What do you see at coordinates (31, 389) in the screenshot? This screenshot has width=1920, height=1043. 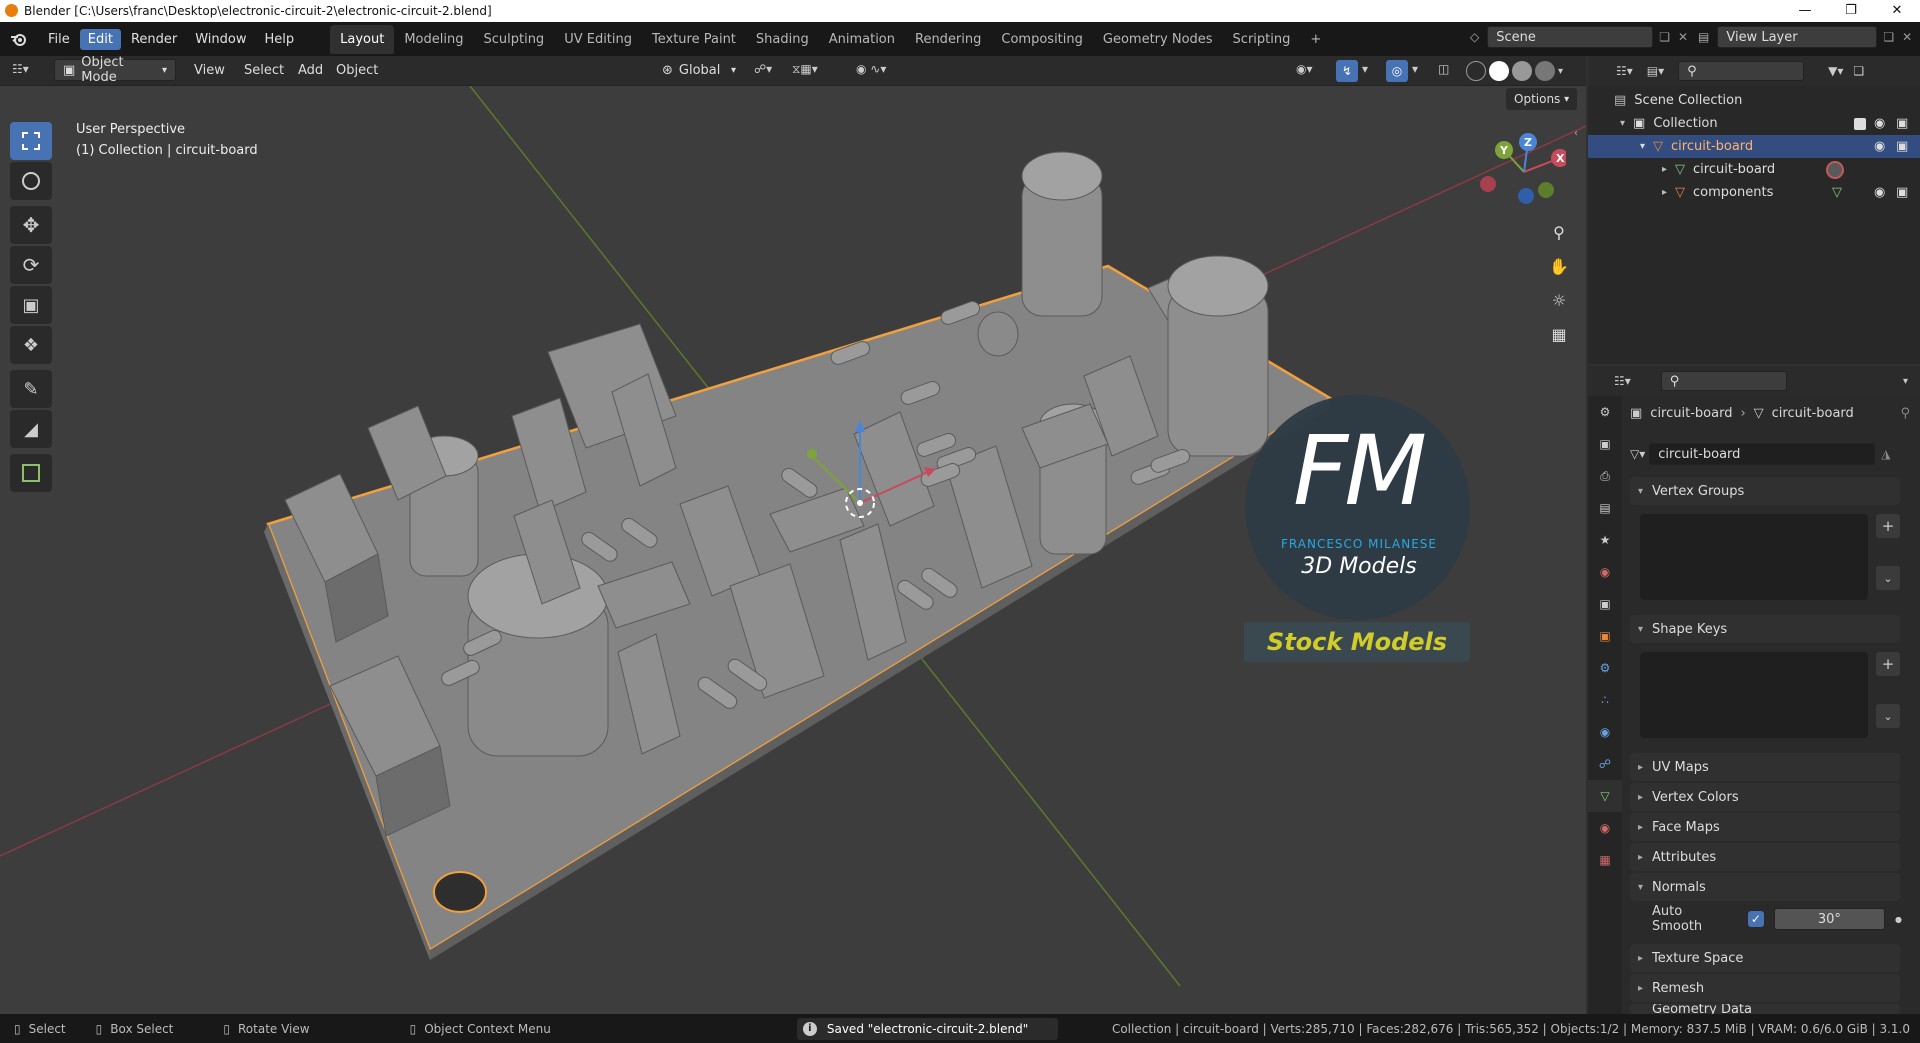 I see `annotate-tool: ✎` at bounding box center [31, 389].